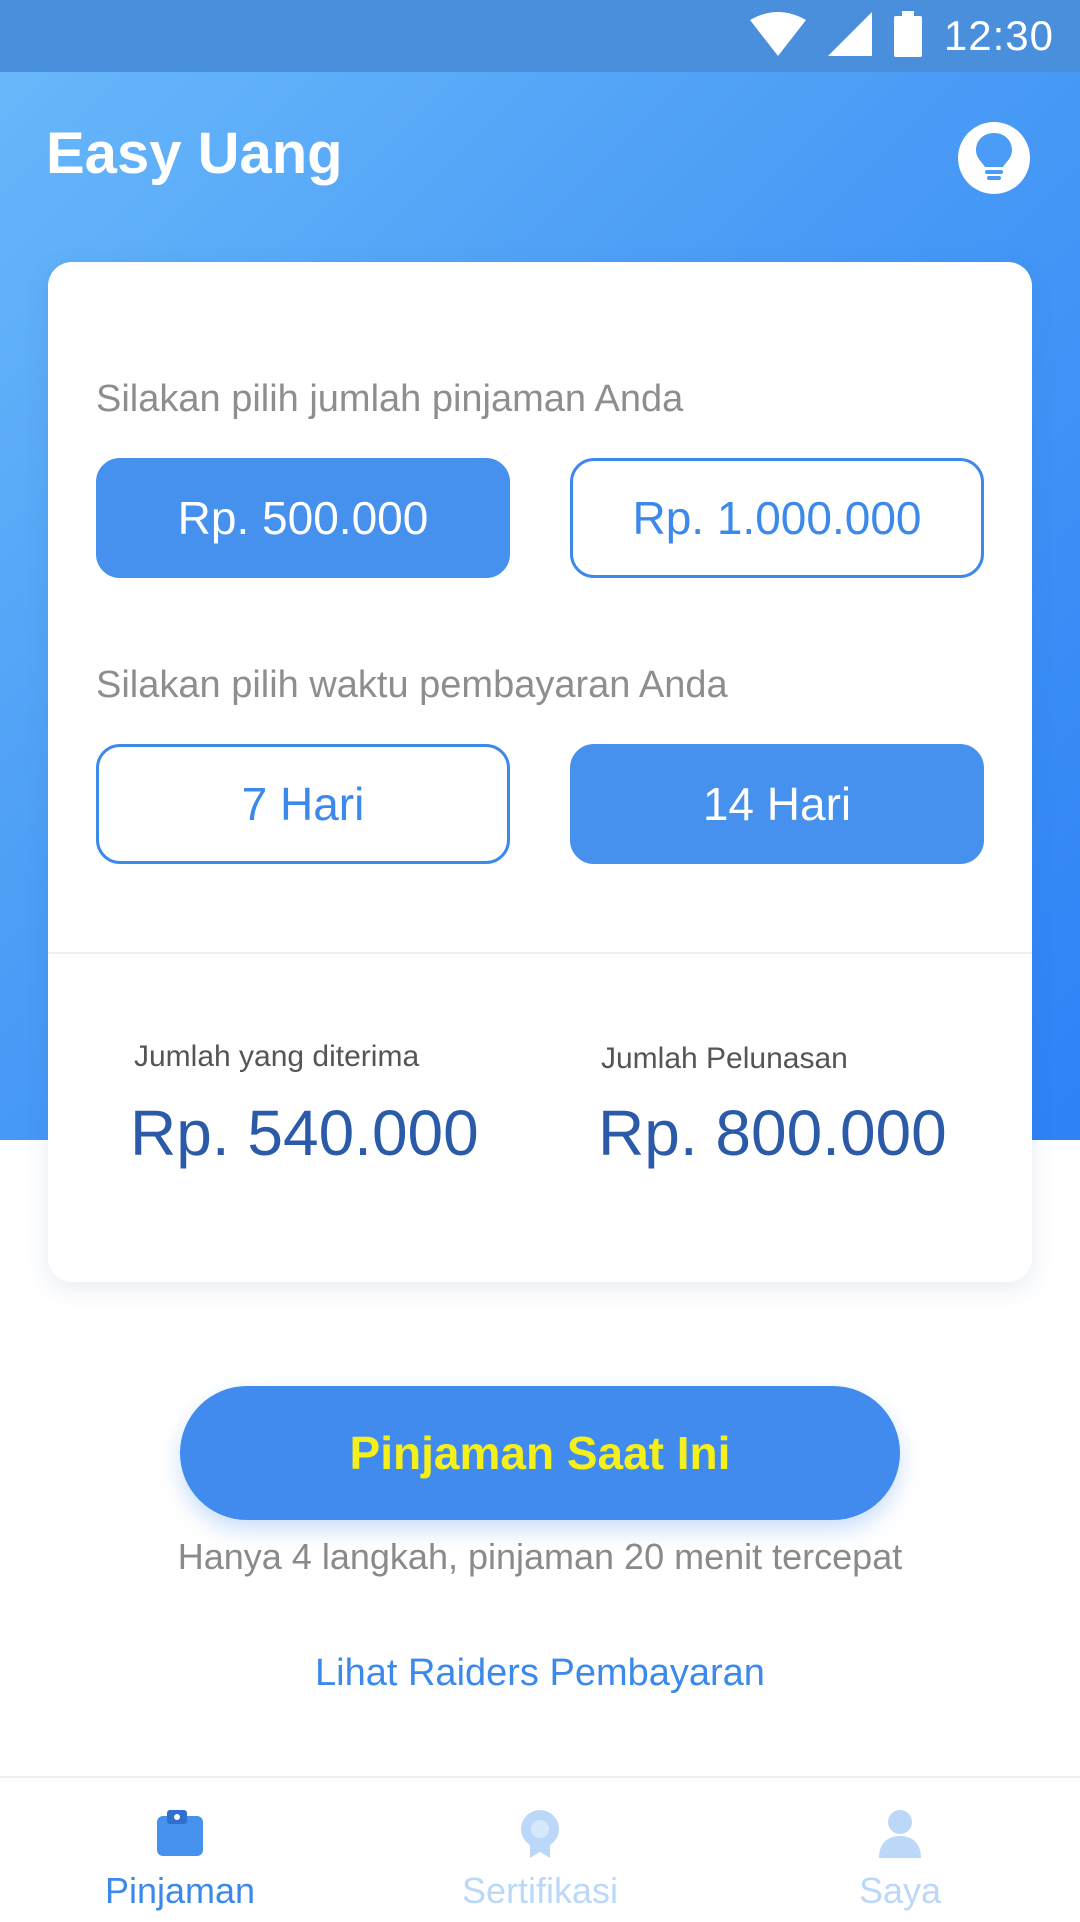 This screenshot has width=1080, height=1922. I want to click on nav-item-saya: Saya, so click(900, 1850).